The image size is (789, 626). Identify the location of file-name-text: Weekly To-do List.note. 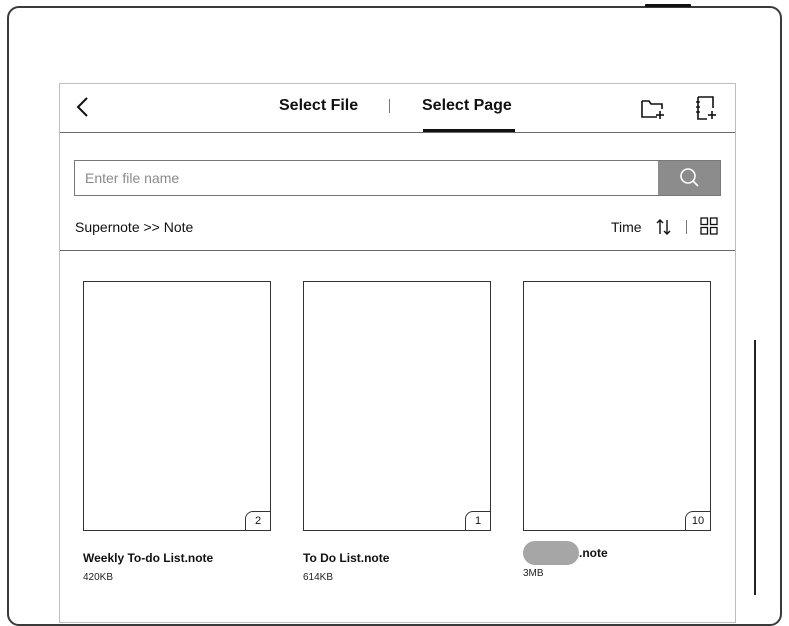
(148, 558).